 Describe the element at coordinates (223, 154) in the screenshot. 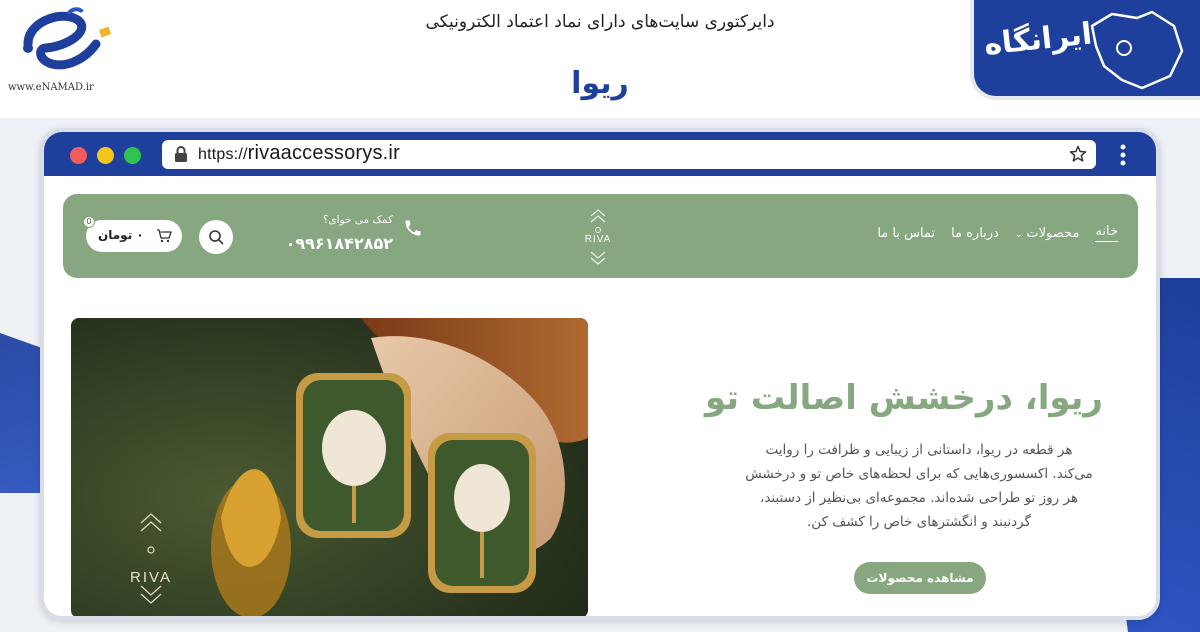

I see `url-prefix: https://` at that location.